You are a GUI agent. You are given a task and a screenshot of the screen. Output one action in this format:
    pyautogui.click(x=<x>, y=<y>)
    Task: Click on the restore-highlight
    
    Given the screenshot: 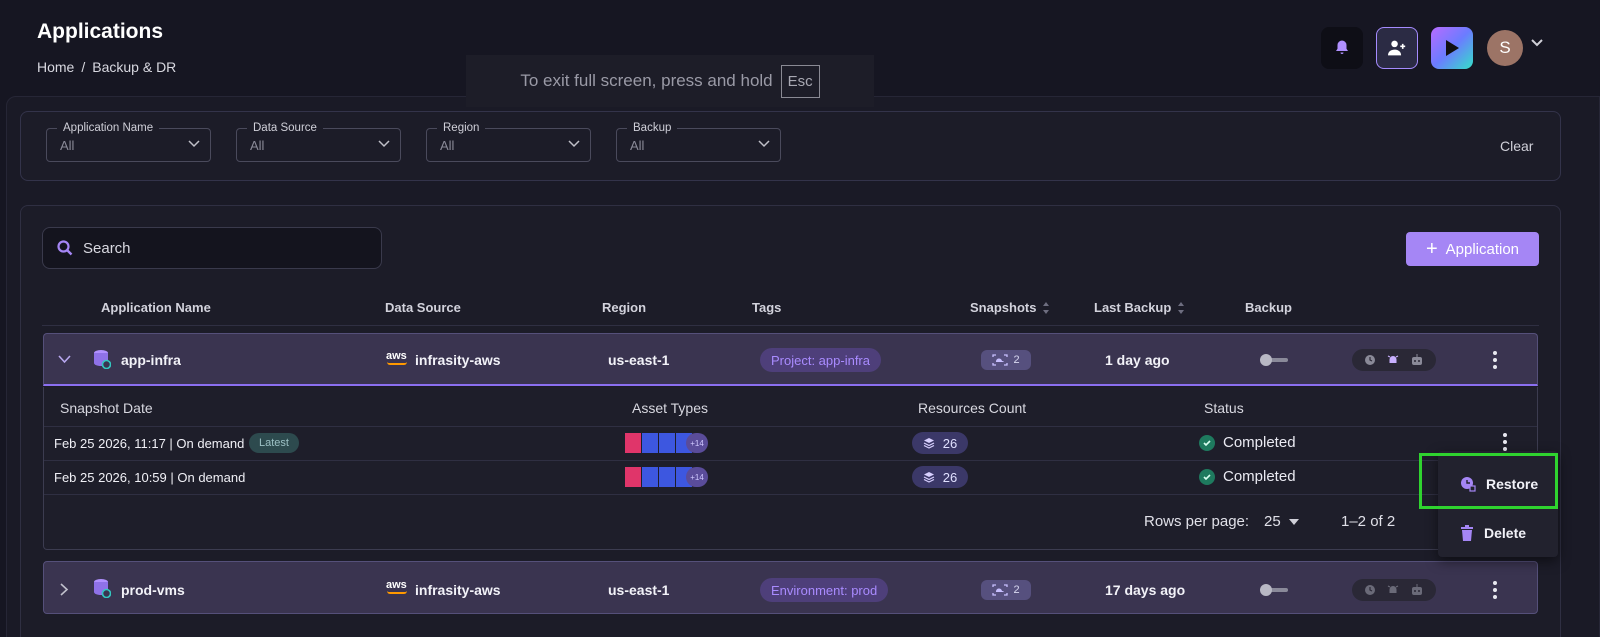 What is the action you would take?
    pyautogui.click(x=1488, y=481)
    